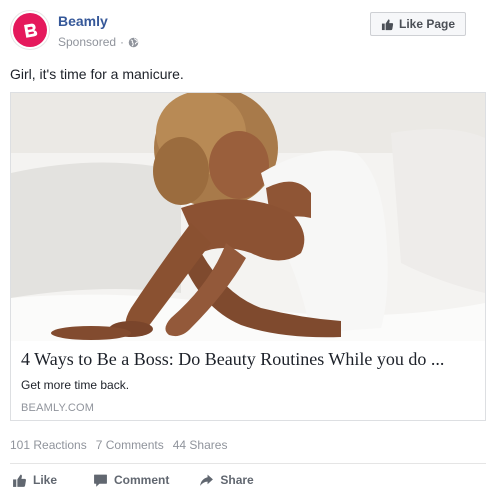  What do you see at coordinates (248, 463) in the screenshot?
I see `actions-divider` at bounding box center [248, 463].